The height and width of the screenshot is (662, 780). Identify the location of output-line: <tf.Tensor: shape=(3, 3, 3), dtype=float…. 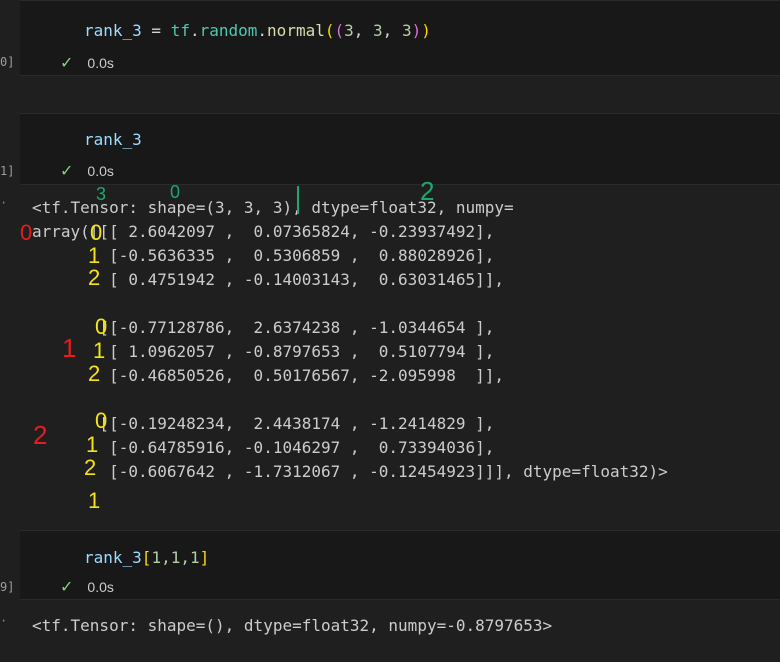
(273, 207).